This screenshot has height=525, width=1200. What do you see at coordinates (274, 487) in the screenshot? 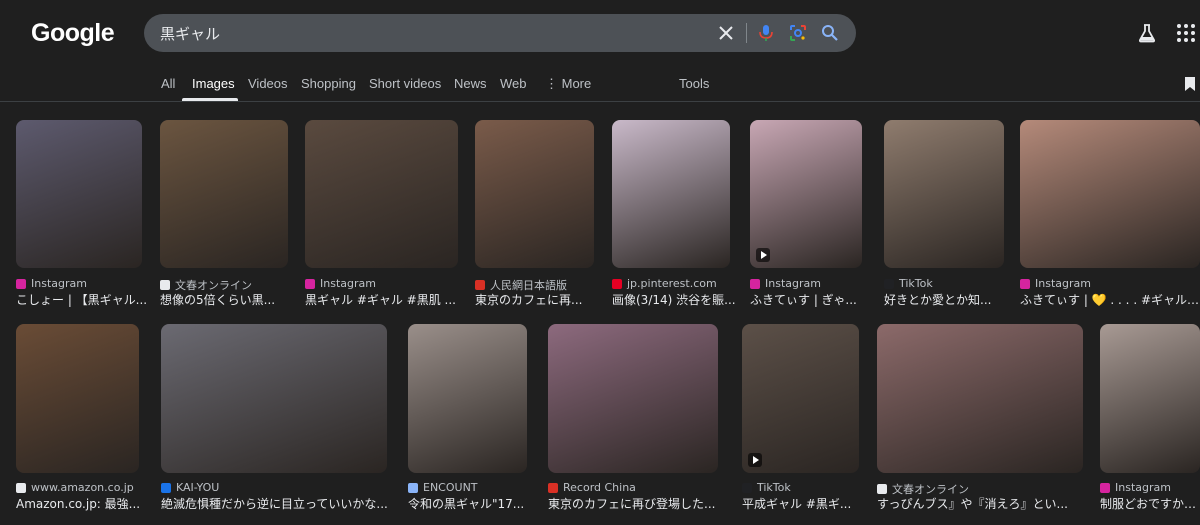
I see `result-source: KAI-YOU` at bounding box center [274, 487].